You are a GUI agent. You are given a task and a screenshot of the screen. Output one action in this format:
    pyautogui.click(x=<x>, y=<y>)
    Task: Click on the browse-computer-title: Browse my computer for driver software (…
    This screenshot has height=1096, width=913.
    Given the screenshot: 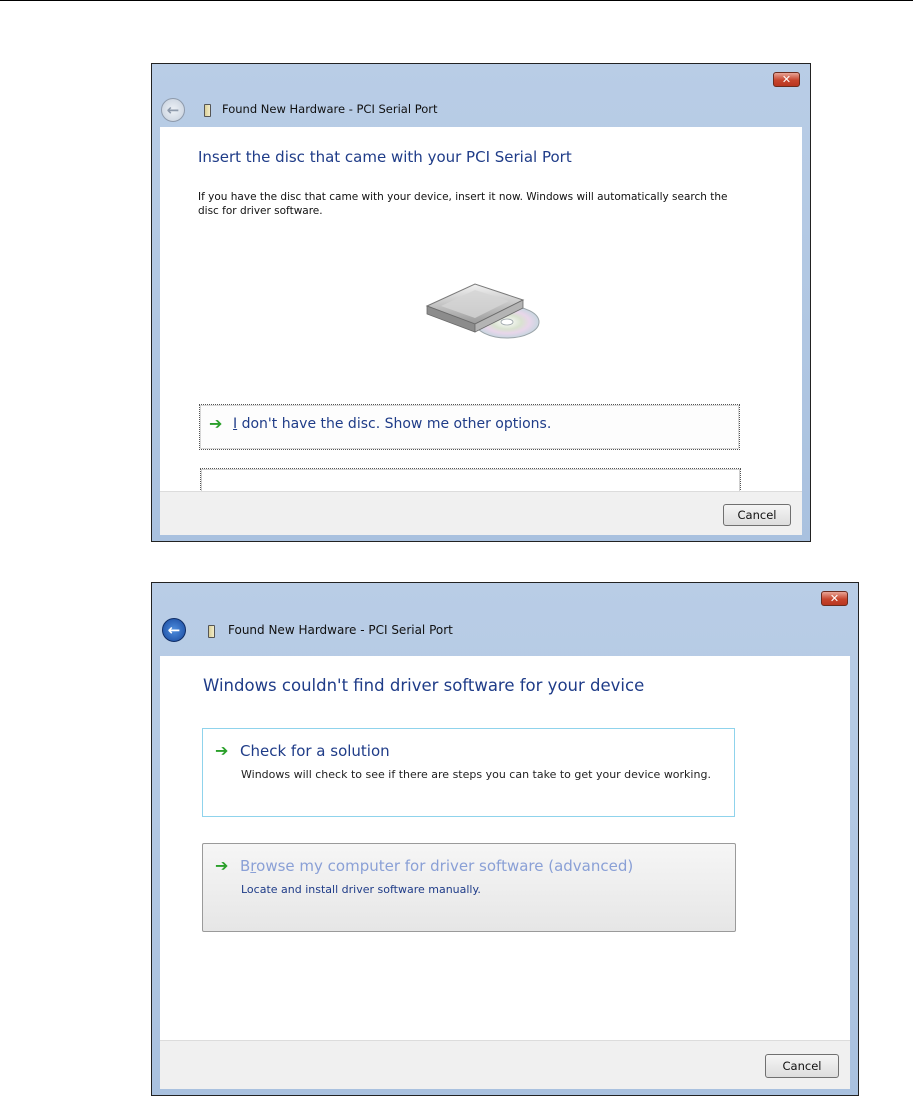 What is the action you would take?
    pyautogui.click(x=436, y=866)
    